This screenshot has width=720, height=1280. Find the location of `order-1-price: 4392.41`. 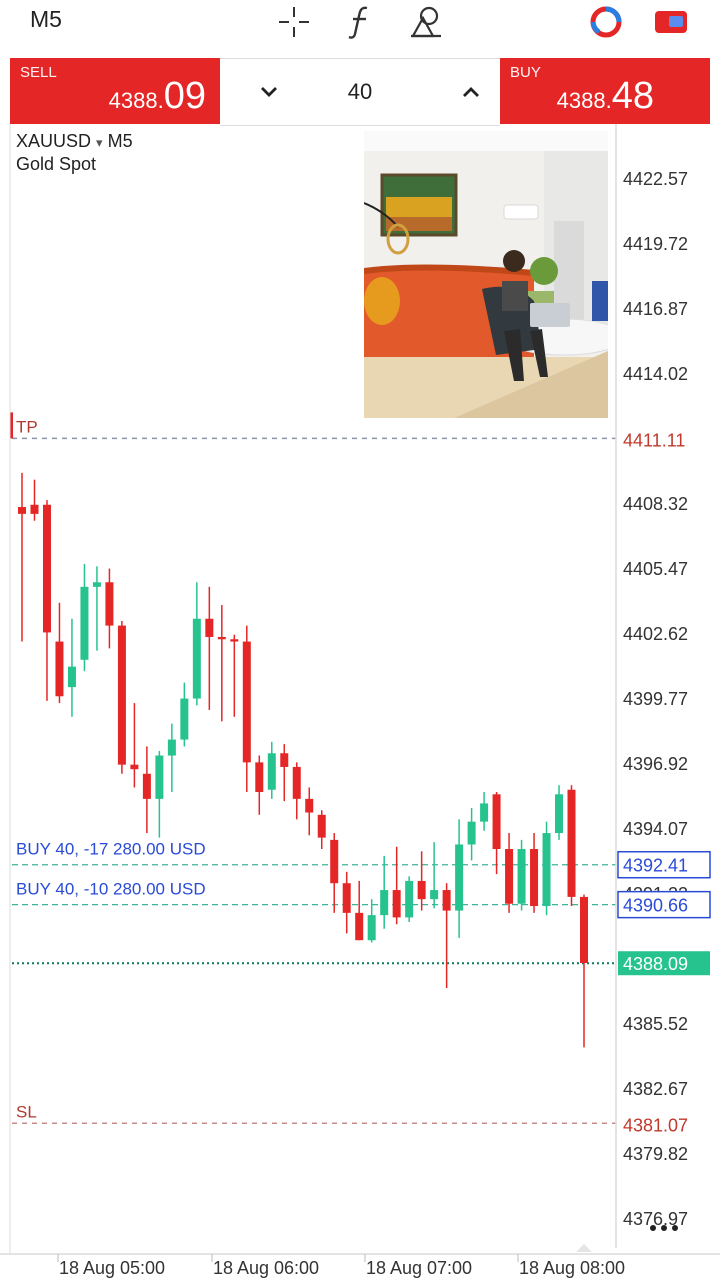

order-1-price: 4392.41 is located at coordinates (655, 866).